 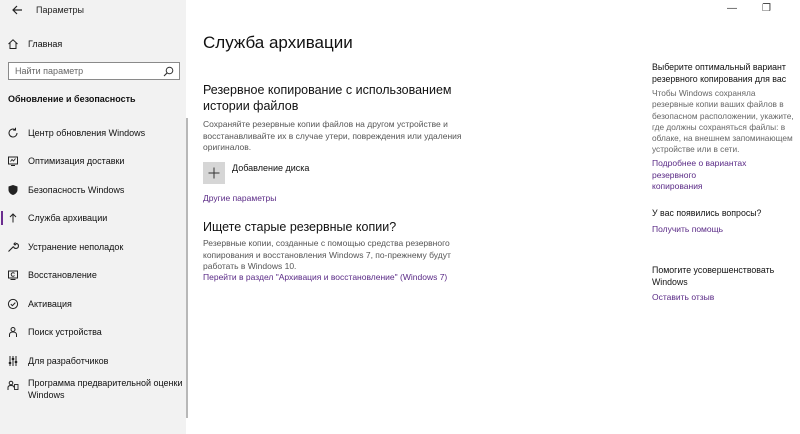 I want to click on sliders-icon, so click(x=13, y=361).